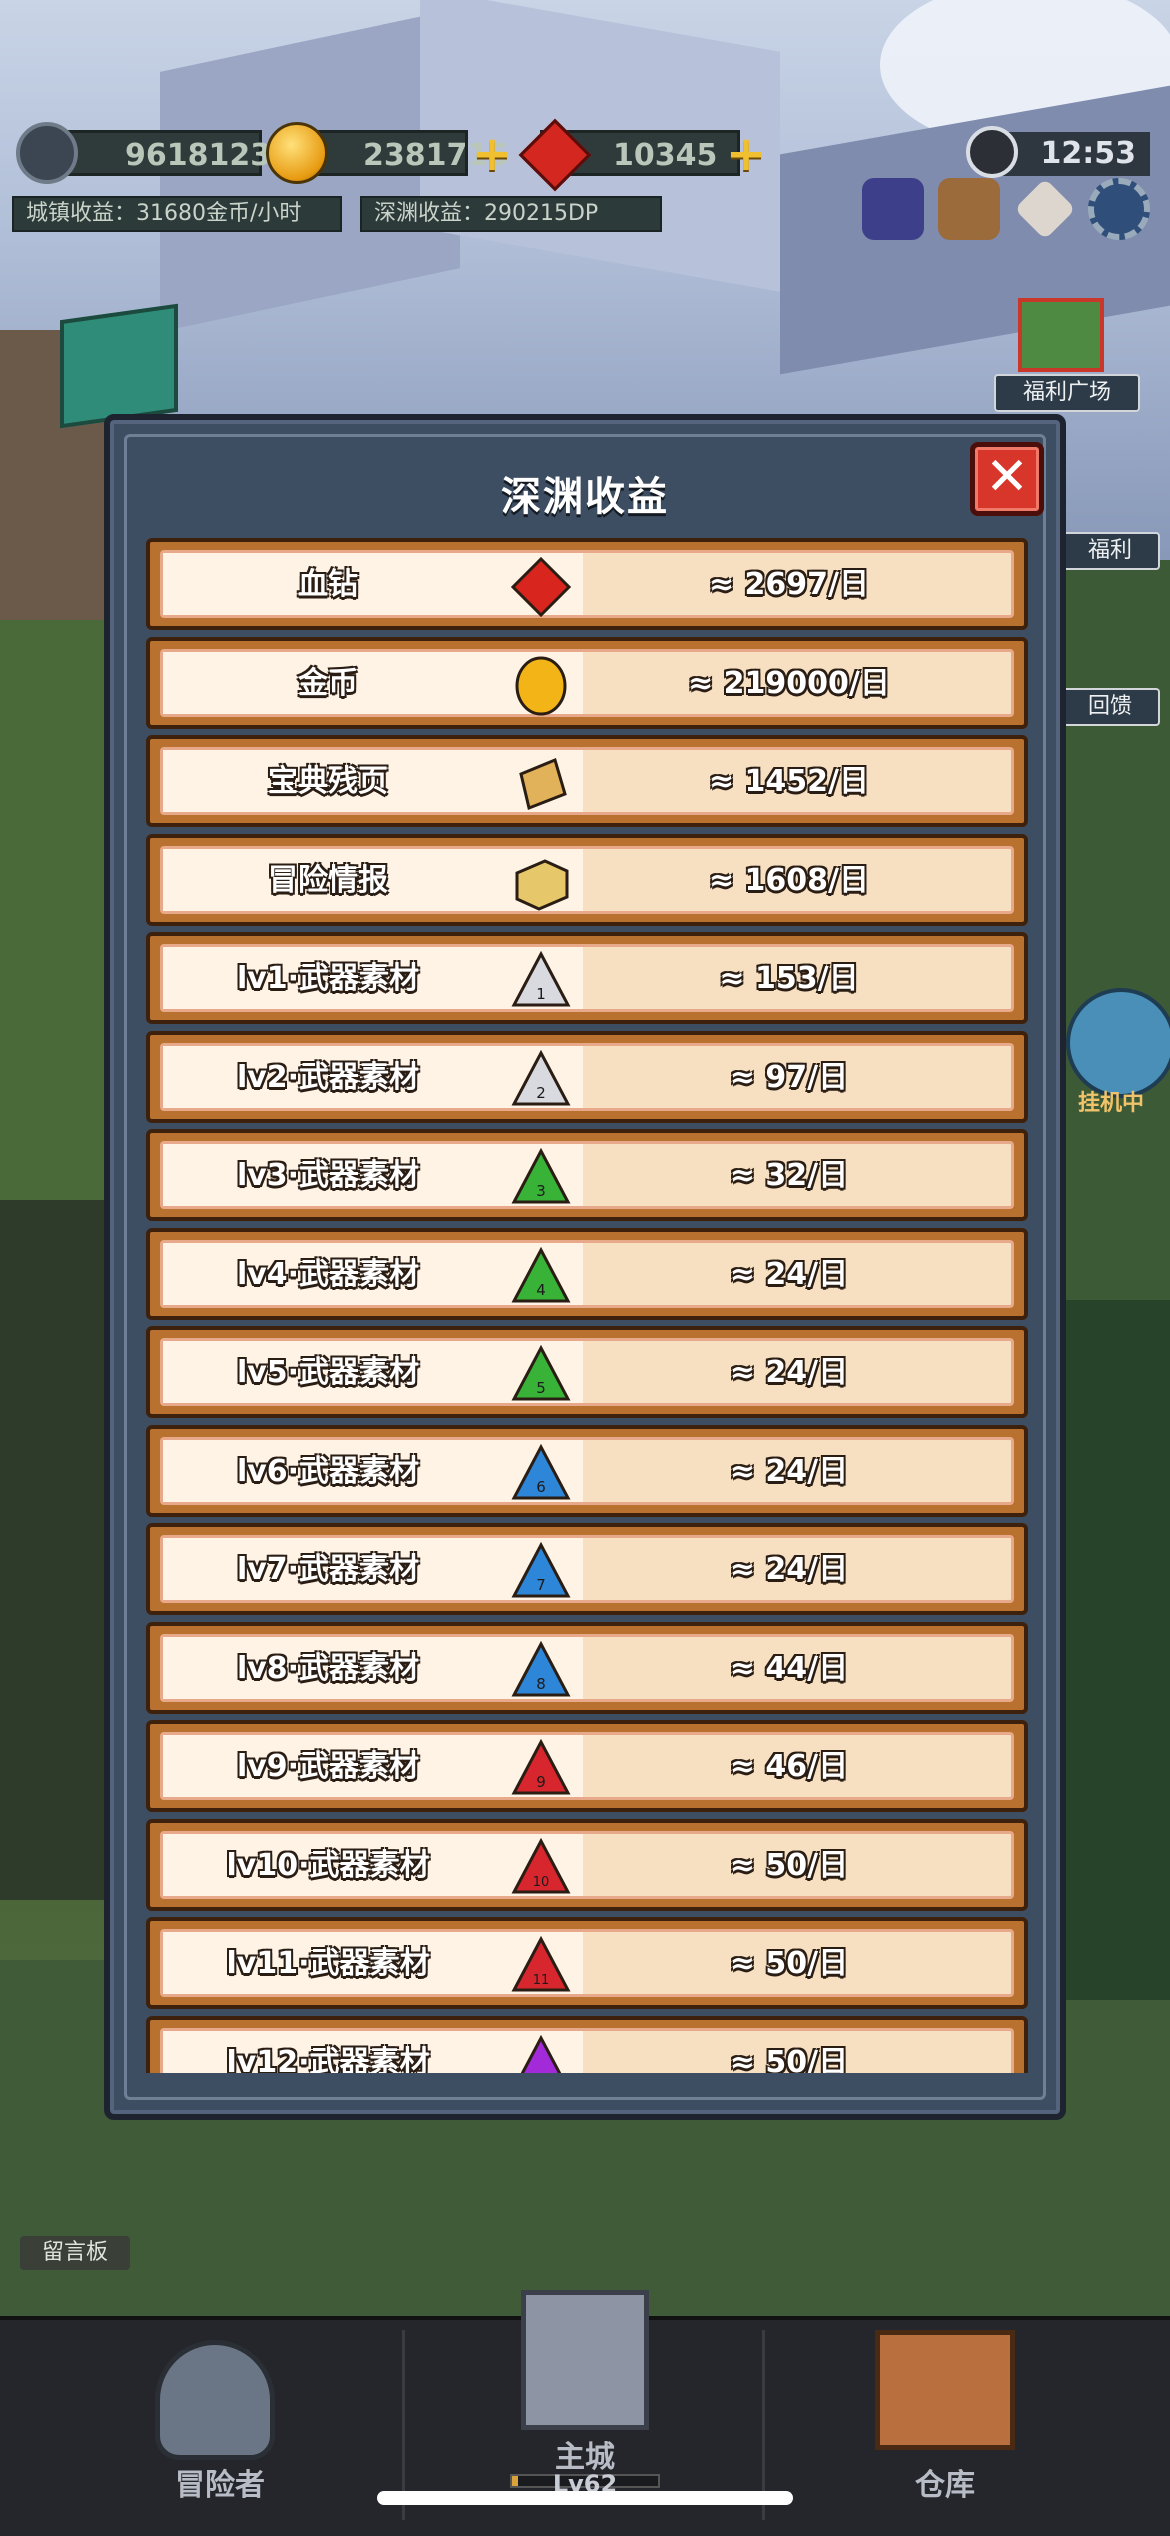  What do you see at coordinates (585, 497) in the screenshot?
I see `dialog-title: 深渊收益` at bounding box center [585, 497].